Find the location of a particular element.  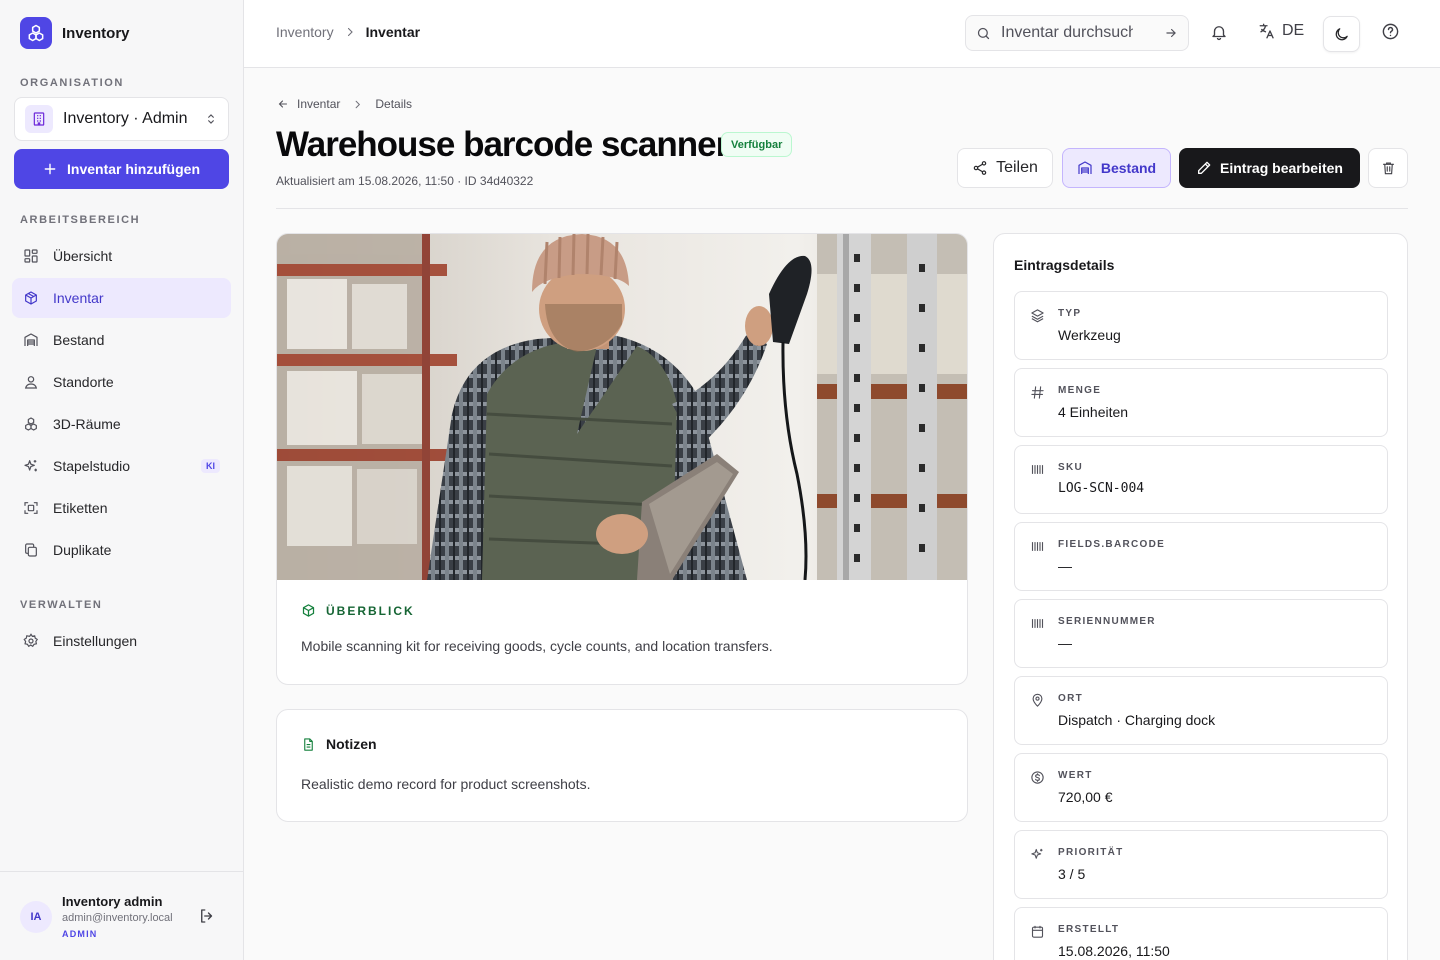

app-name: Inventory is located at coordinates (96, 33).